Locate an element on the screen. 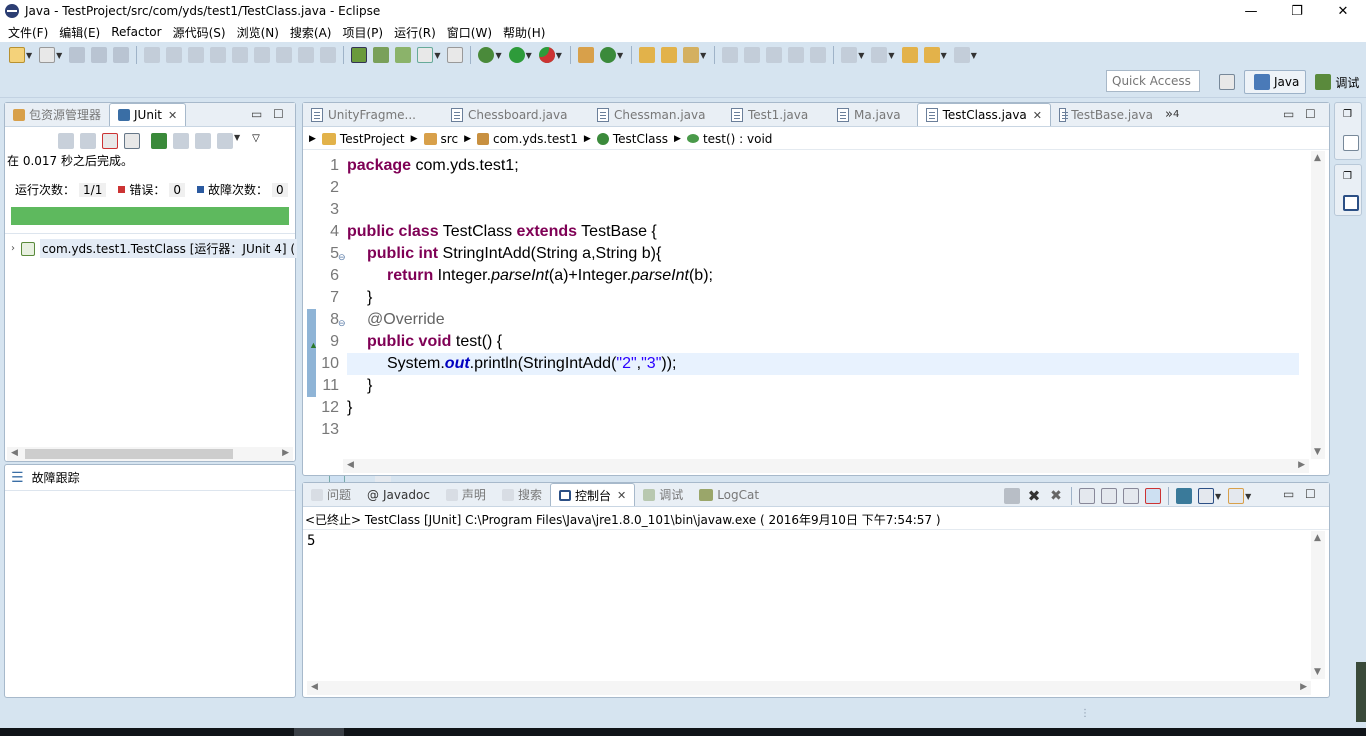  new-package-icon is located at coordinates (585, 55).